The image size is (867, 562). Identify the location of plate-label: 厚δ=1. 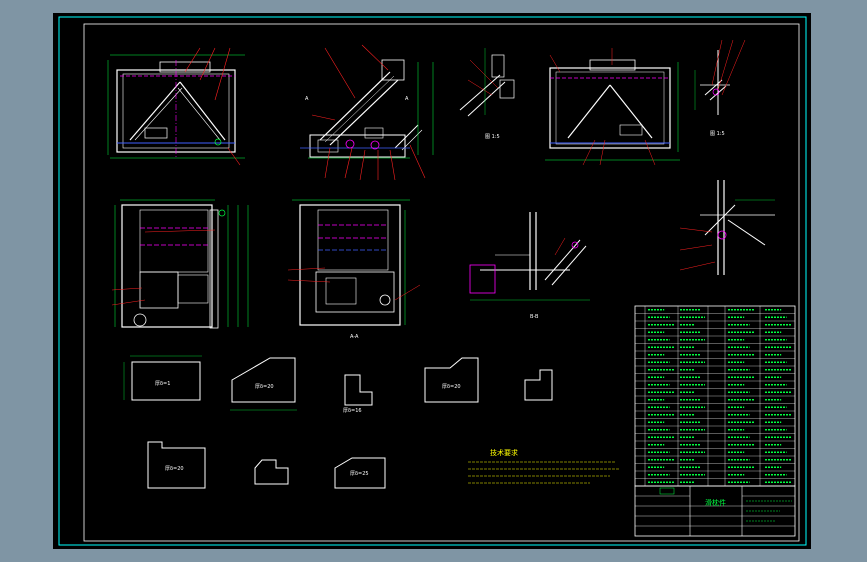
(162, 384).